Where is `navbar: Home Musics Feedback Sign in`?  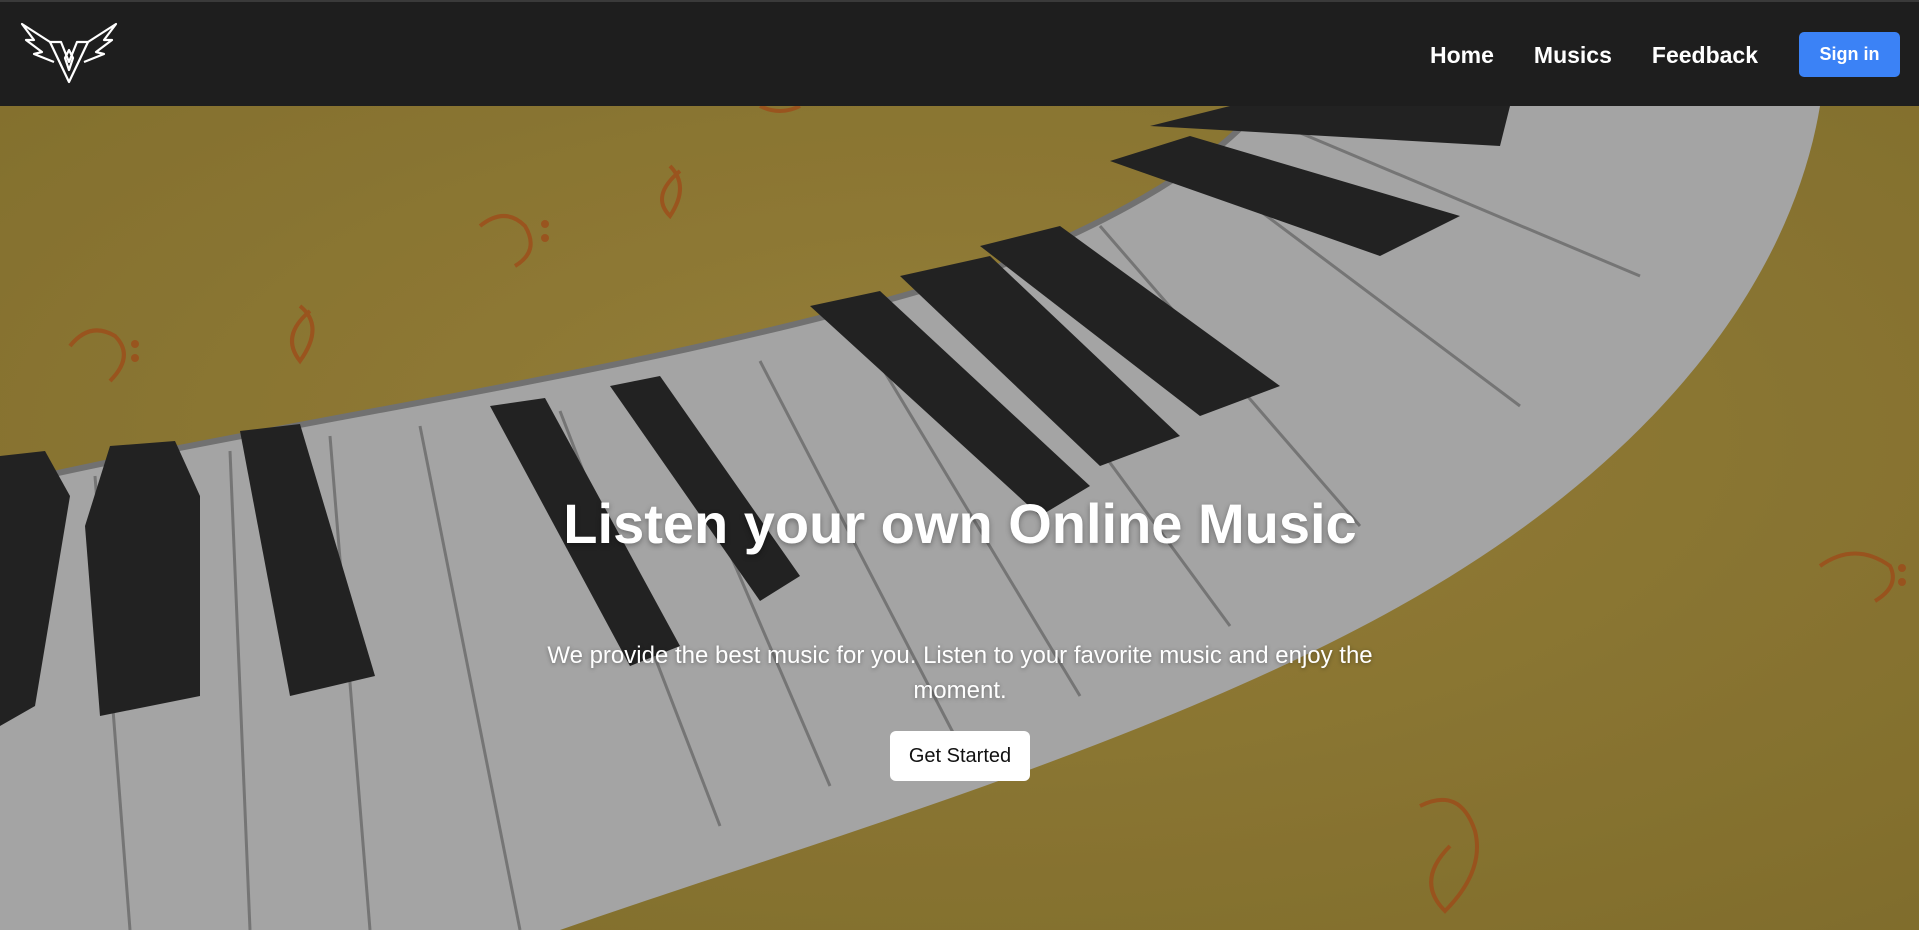 navbar: Home Musics Feedback Sign in is located at coordinates (959, 53).